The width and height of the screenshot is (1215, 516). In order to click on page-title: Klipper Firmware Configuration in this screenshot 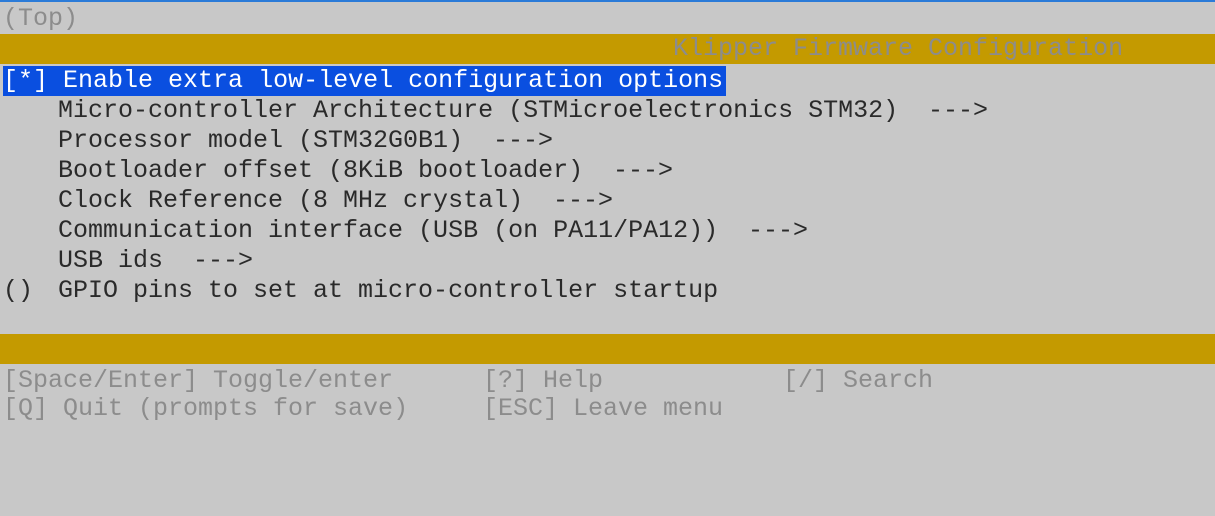, I will do `click(898, 48)`.